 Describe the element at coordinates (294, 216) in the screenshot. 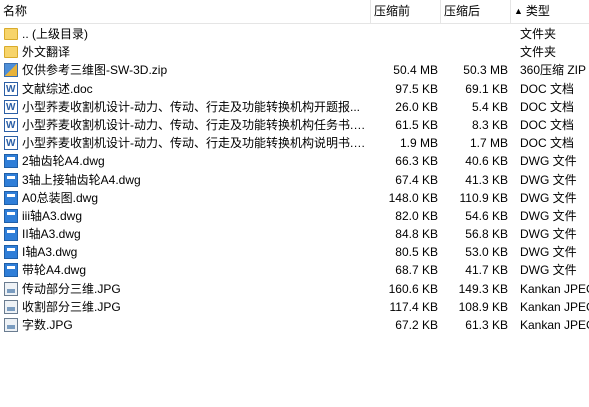

I see `file-row: iii轴A3.dwg 82.0 KB 54.6 KB DWG 文件` at that location.